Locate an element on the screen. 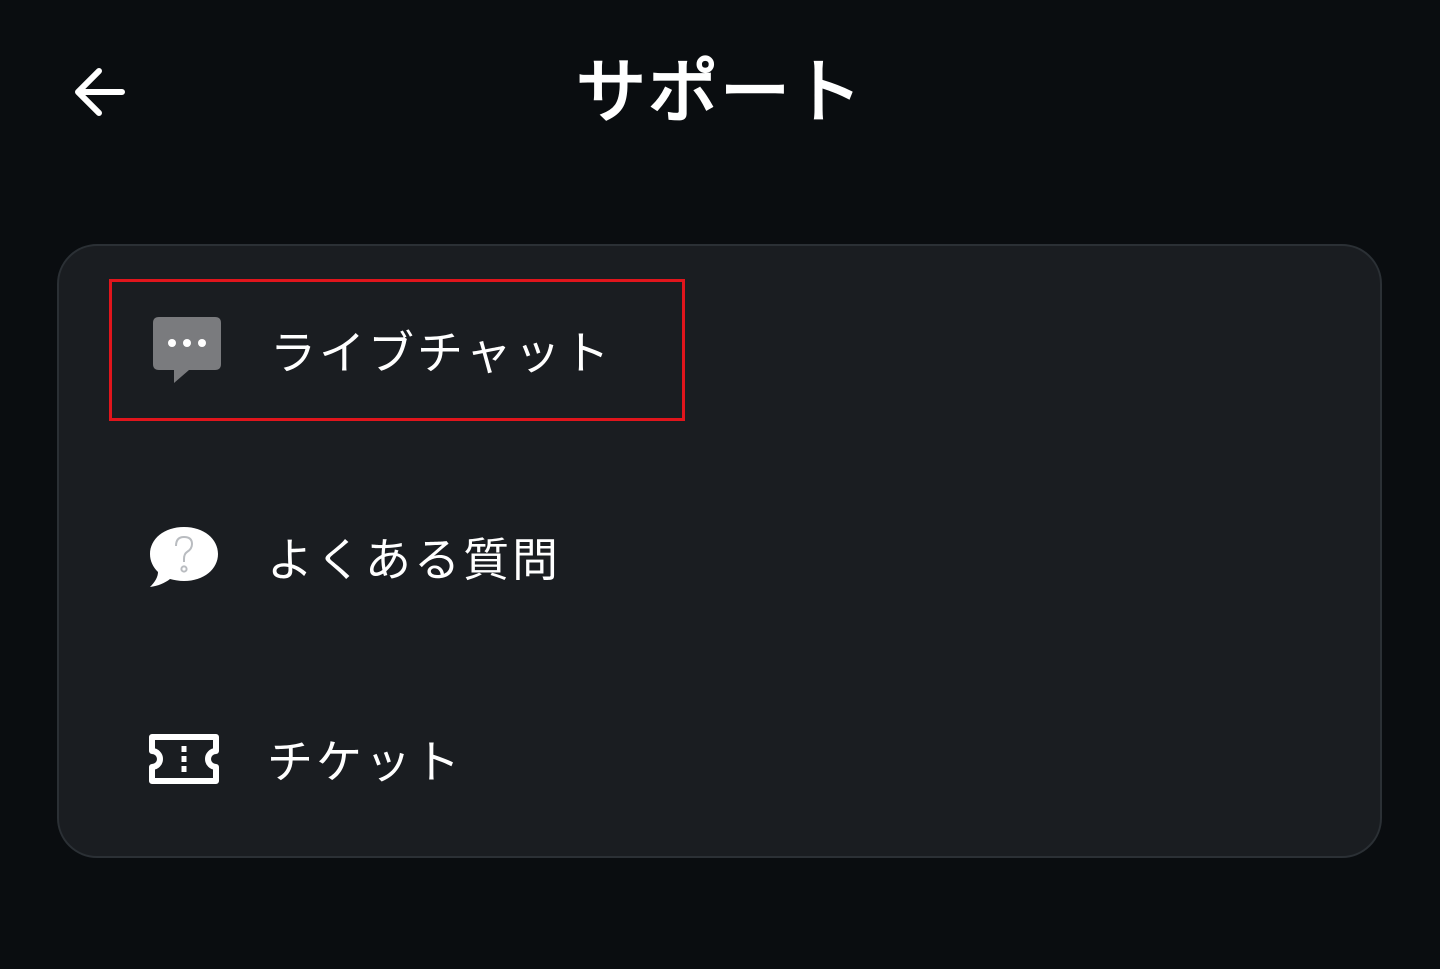  menu-item-label: よくある質問 is located at coordinates (414, 560).